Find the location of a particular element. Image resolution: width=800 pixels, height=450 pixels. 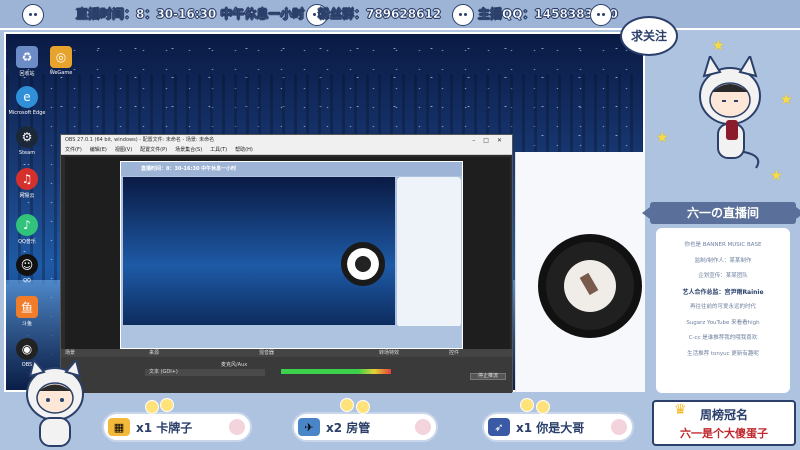

speech-bubble: 求关注 is located at coordinates (649, 36).